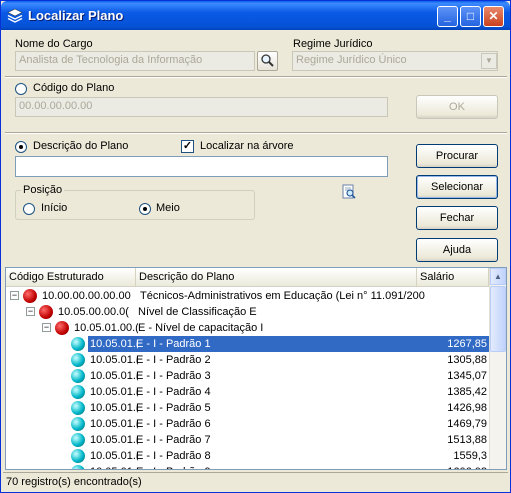  I want to click on table-row: 10.05.01.(E - I - Padrão 7 1513,88, so click(247, 440).